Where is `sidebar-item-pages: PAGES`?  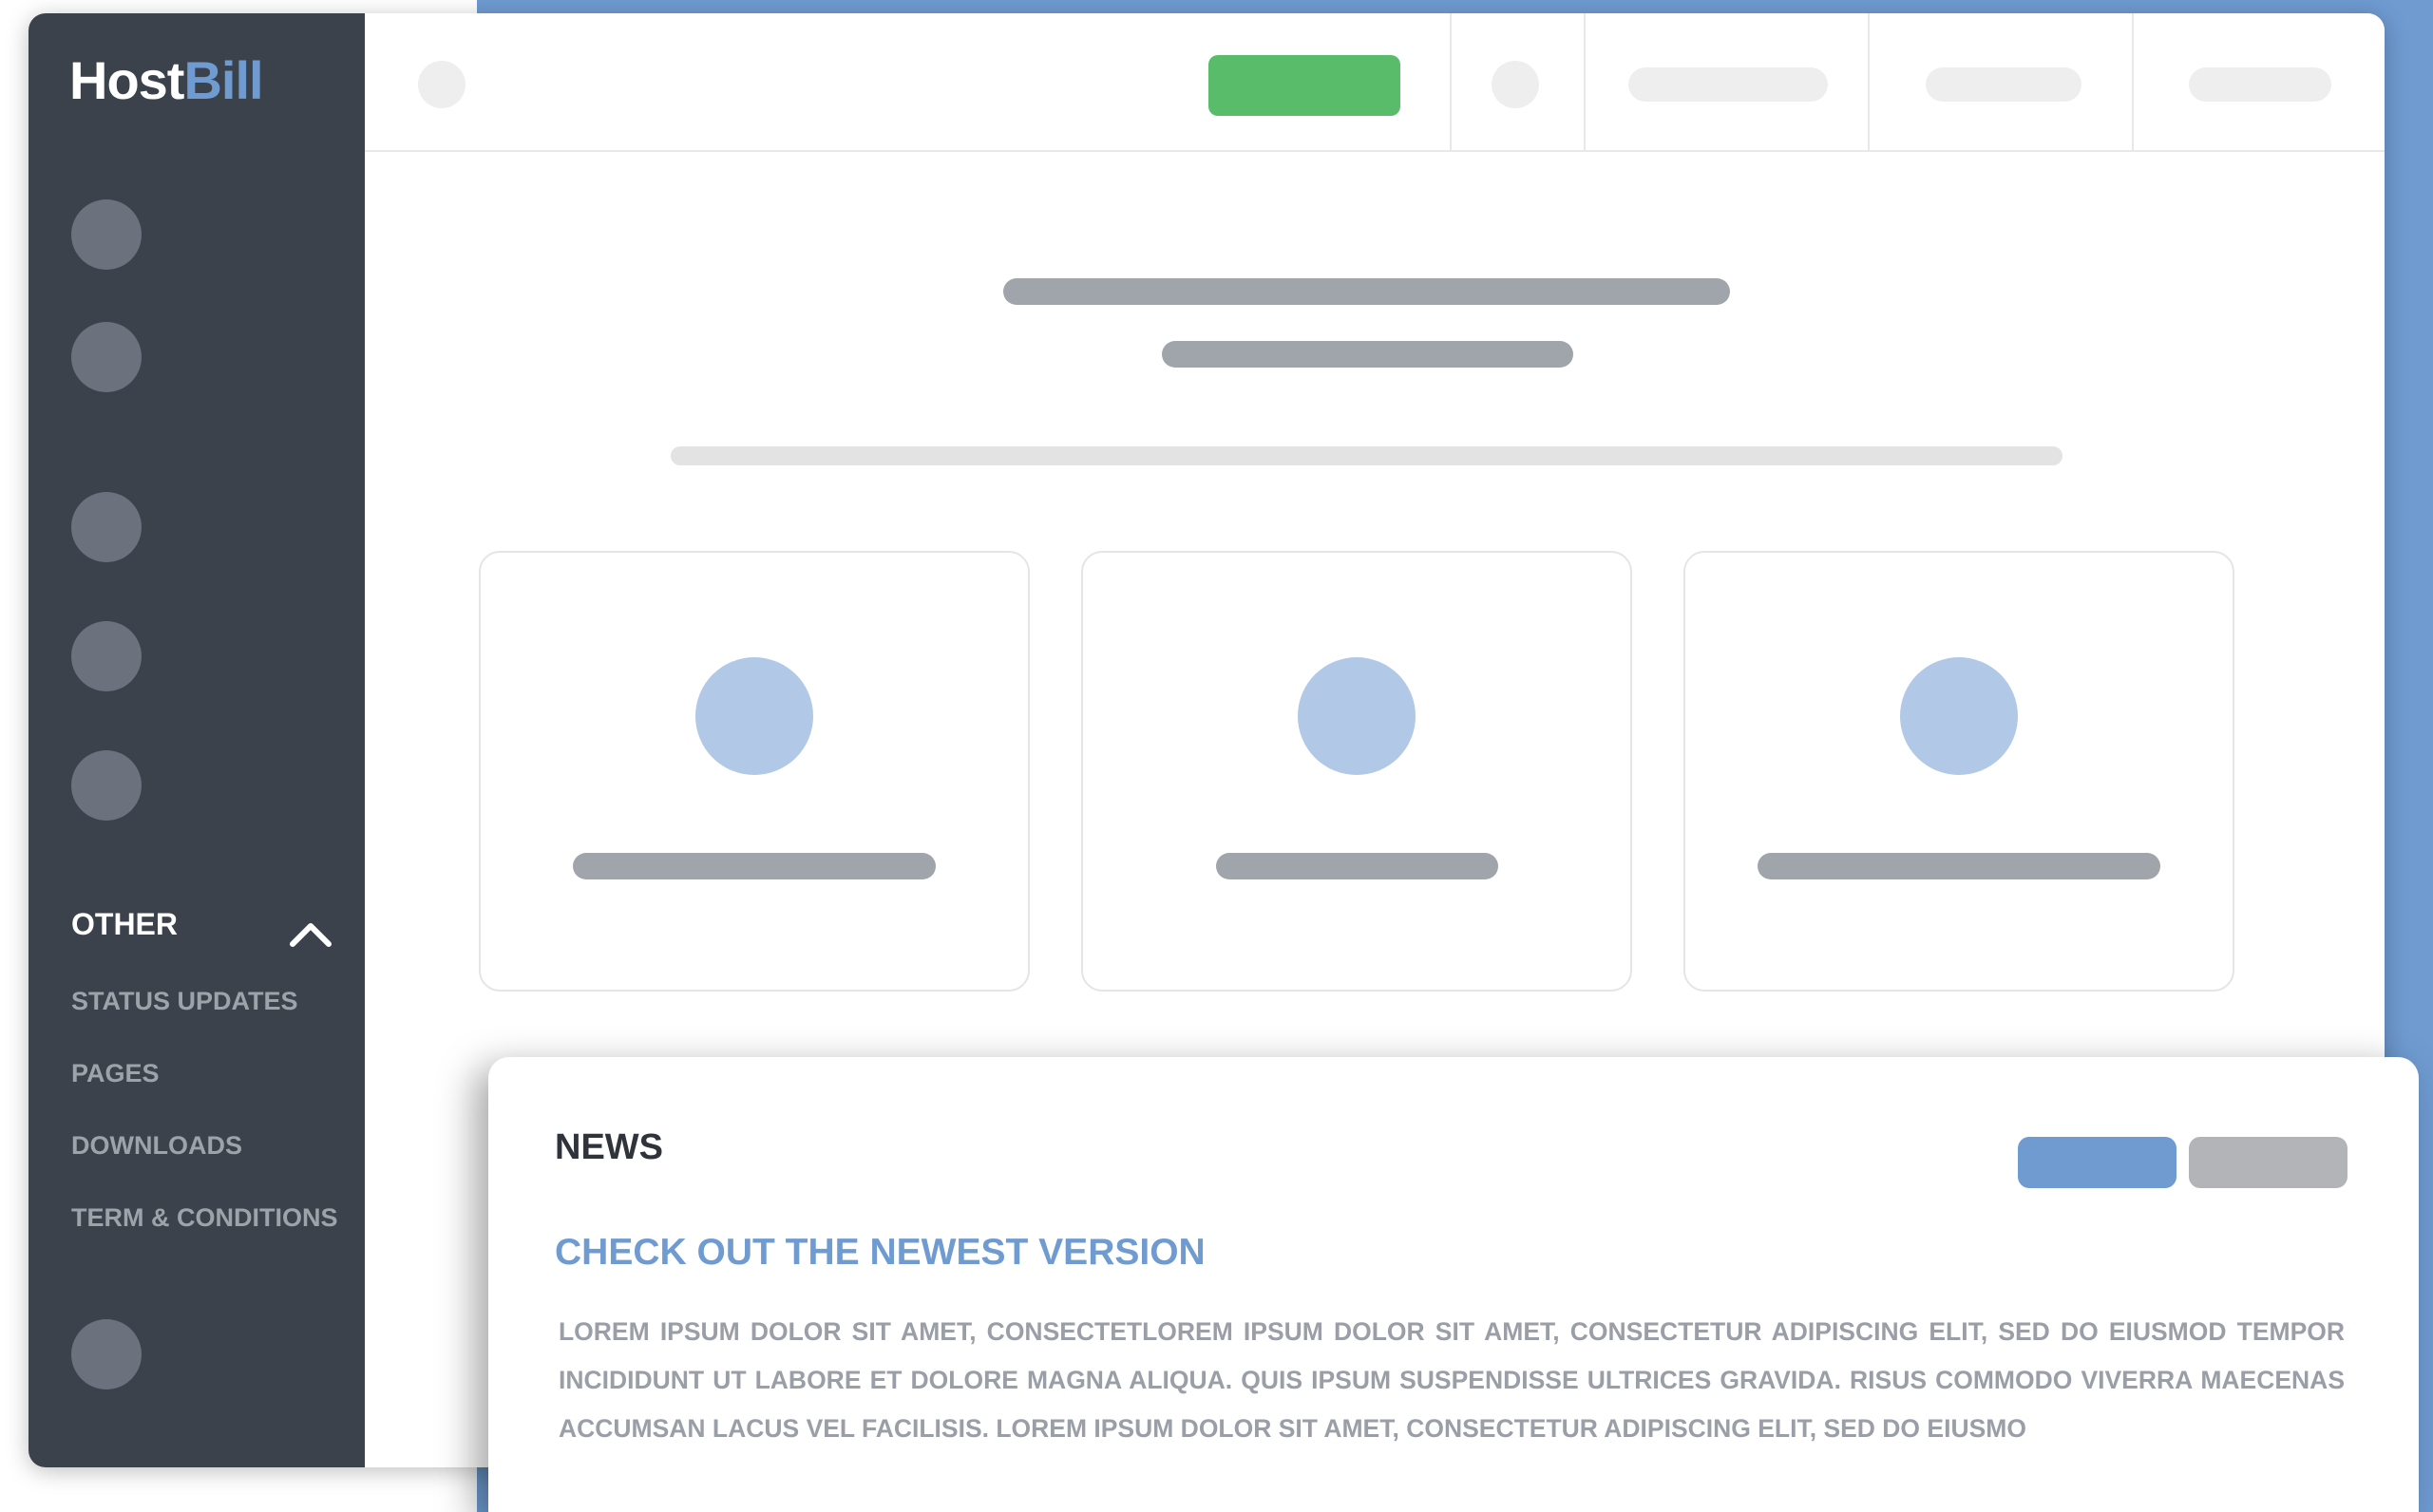 sidebar-item-pages: PAGES is located at coordinates (115, 1074).